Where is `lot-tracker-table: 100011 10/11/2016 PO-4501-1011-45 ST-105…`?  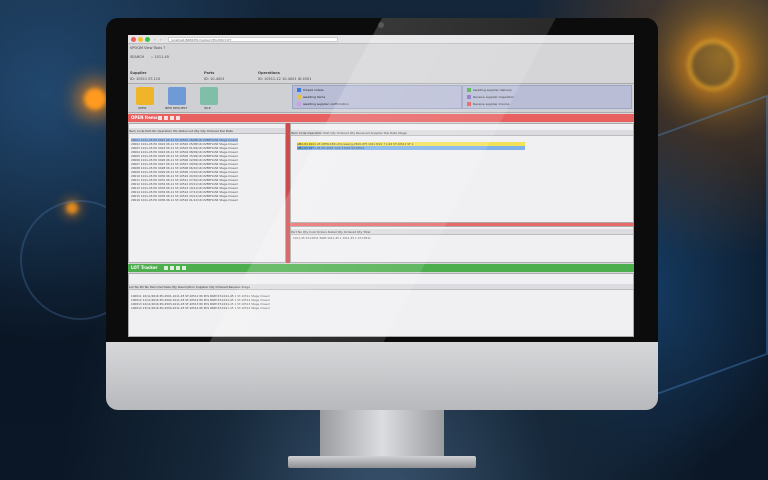
lot-tracker-table: 100011 10/11/2016 PO-4501-1011-45 ST-105… is located at coordinates (200, 302).